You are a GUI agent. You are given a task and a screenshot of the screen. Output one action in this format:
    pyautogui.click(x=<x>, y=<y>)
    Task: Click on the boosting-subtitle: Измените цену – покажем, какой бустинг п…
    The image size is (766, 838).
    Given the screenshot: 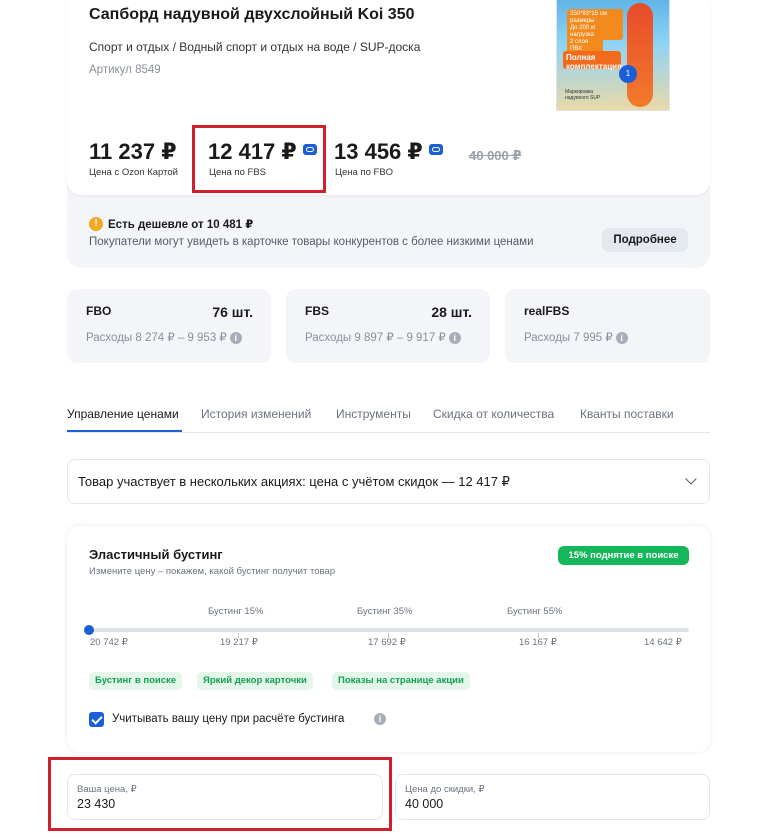 What is the action you would take?
    pyautogui.click(x=212, y=571)
    